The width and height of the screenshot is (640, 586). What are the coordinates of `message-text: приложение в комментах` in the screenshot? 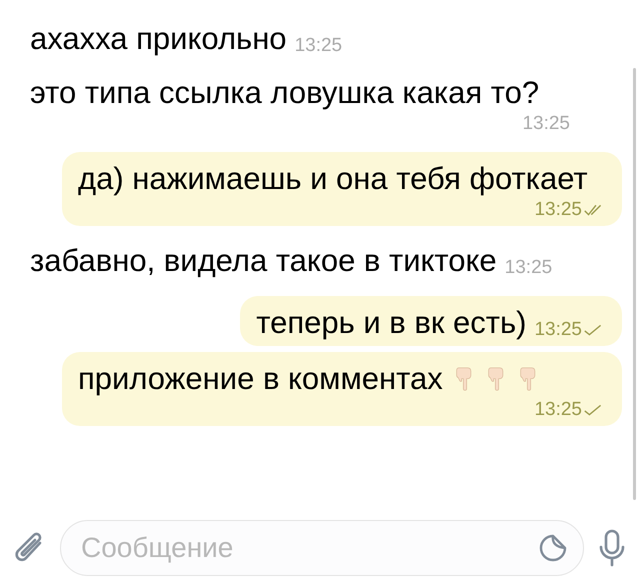 It's located at (260, 379).